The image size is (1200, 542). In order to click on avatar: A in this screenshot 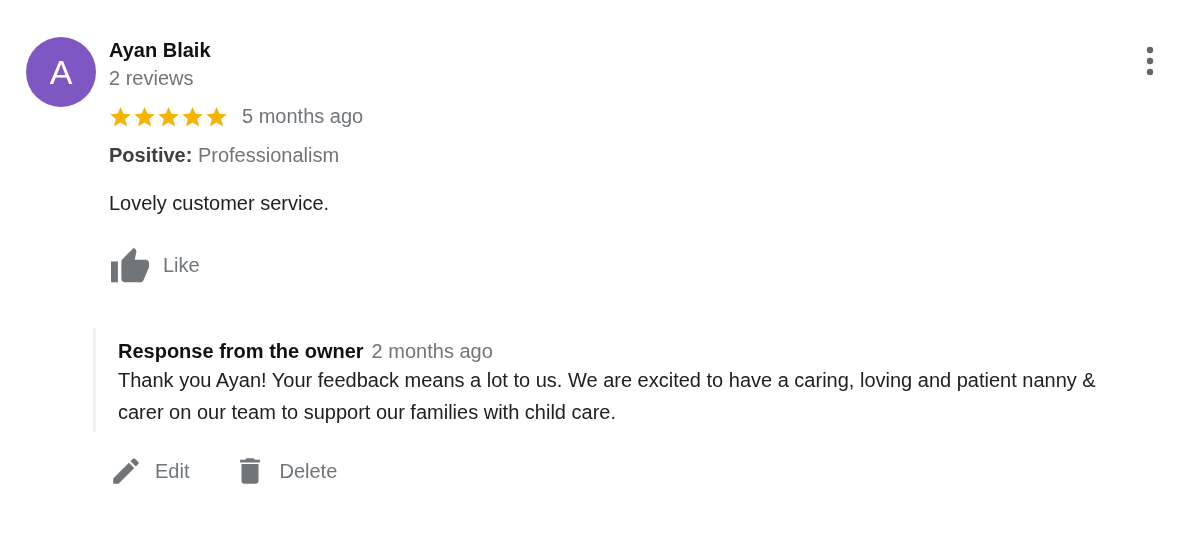, I will do `click(61, 72)`.